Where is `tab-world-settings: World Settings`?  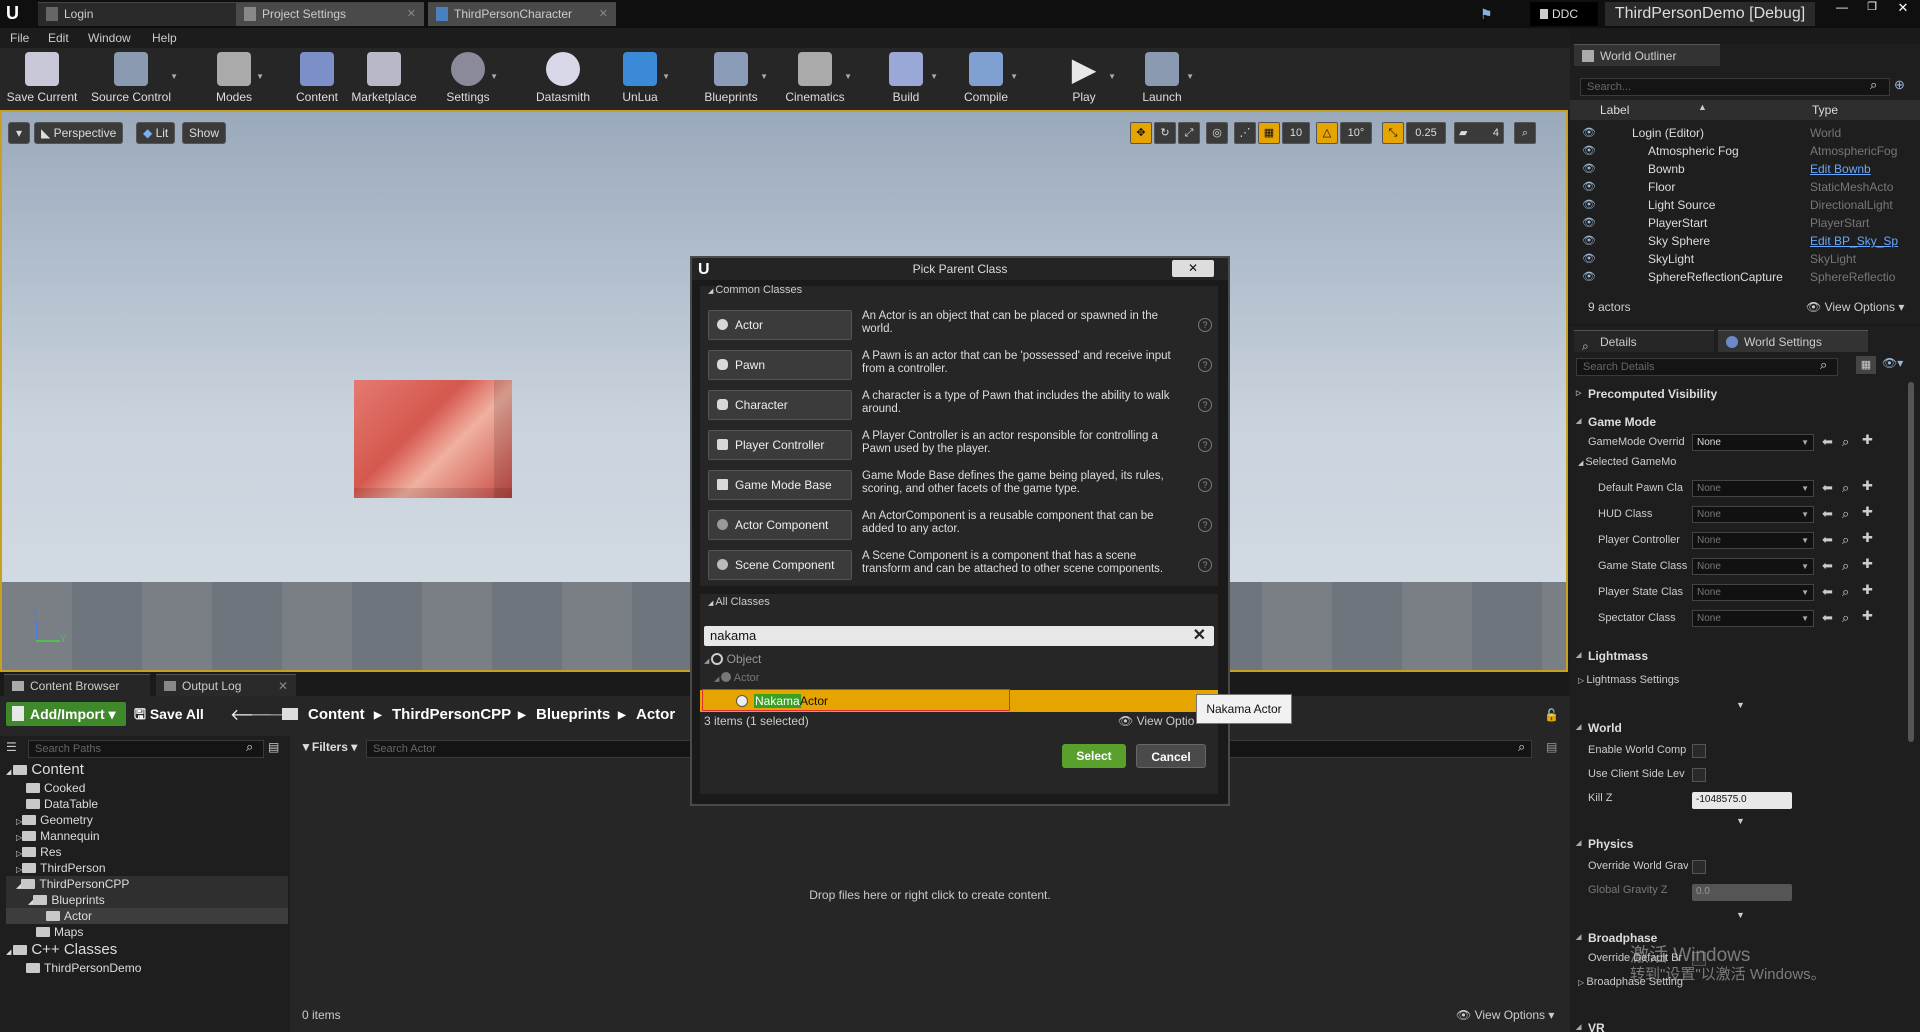
tab-world-settings: World Settings is located at coordinates (1793, 341).